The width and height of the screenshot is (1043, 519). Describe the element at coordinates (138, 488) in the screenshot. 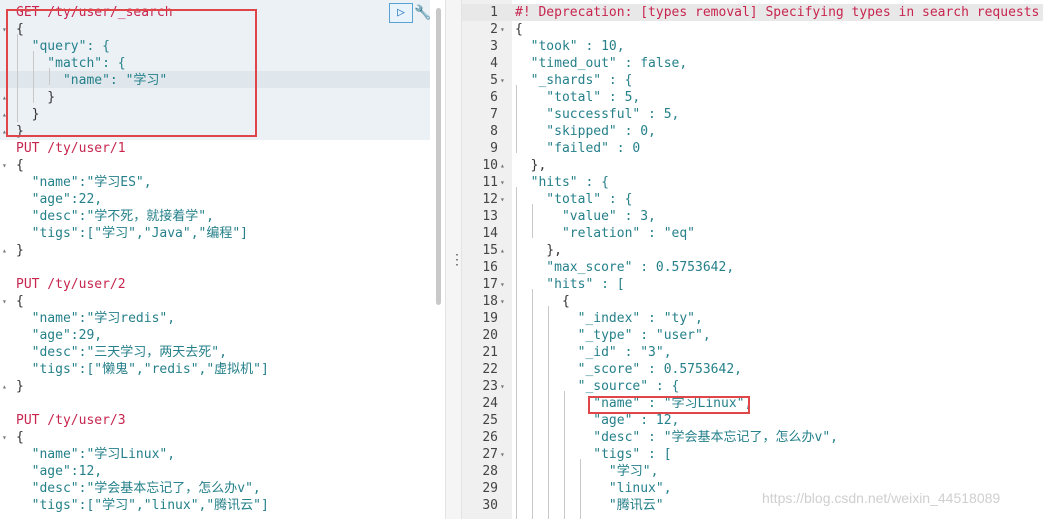

I see `request-line-text: "desc":"学会基本忘记了，怎么办v",` at that location.